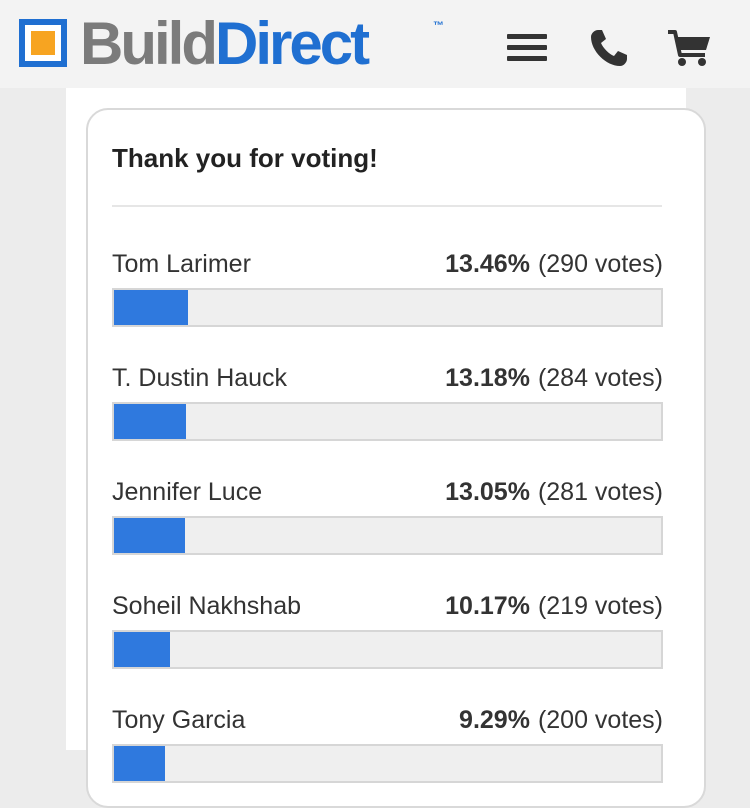 The image size is (750, 808). I want to click on result-stats: 13.46% (290 votes), so click(554, 264).